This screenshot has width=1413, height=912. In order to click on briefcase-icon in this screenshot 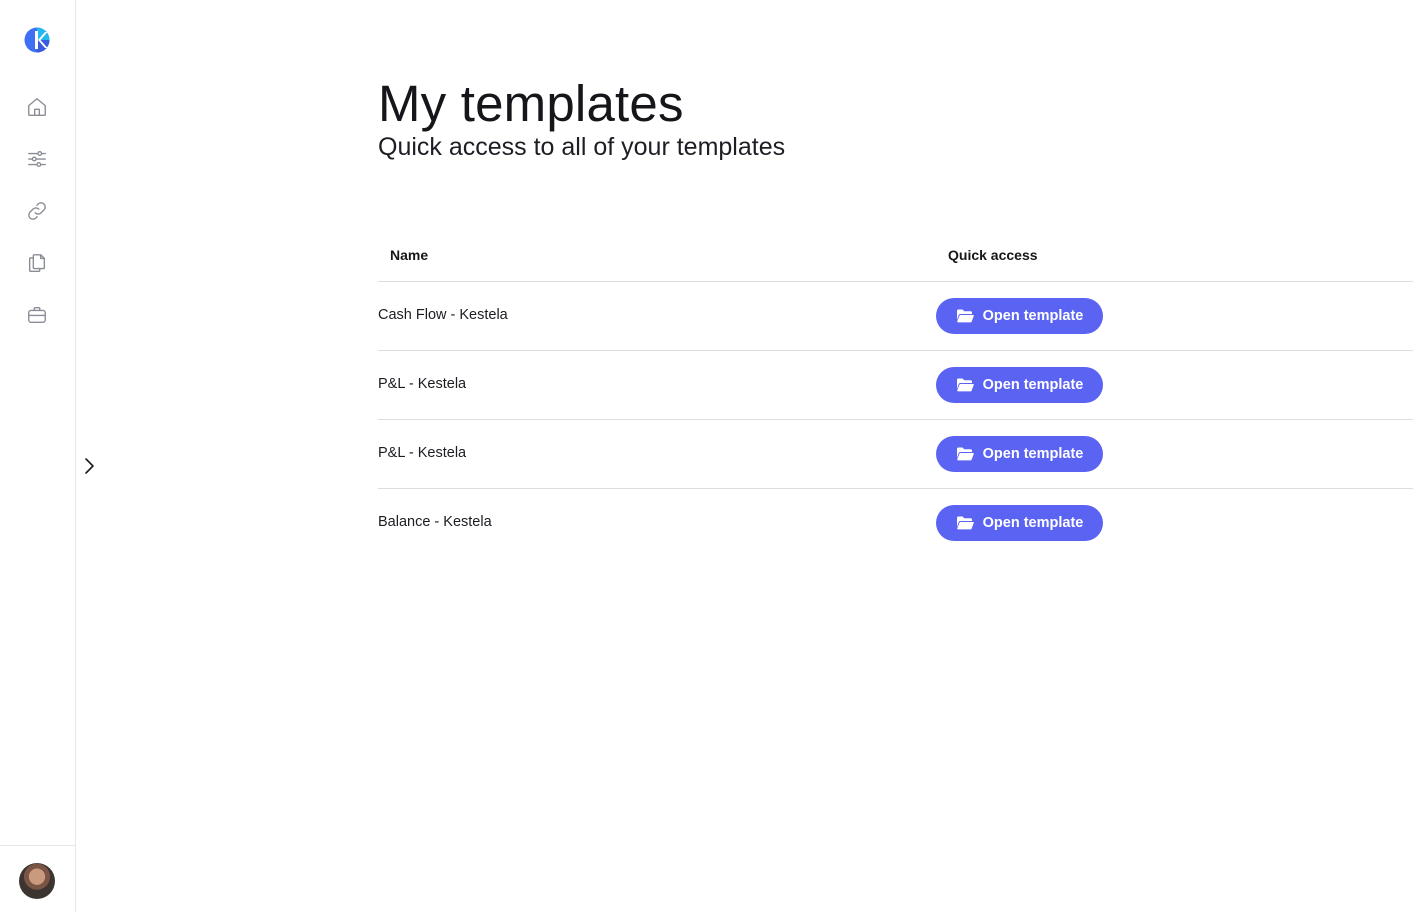, I will do `click(37, 315)`.